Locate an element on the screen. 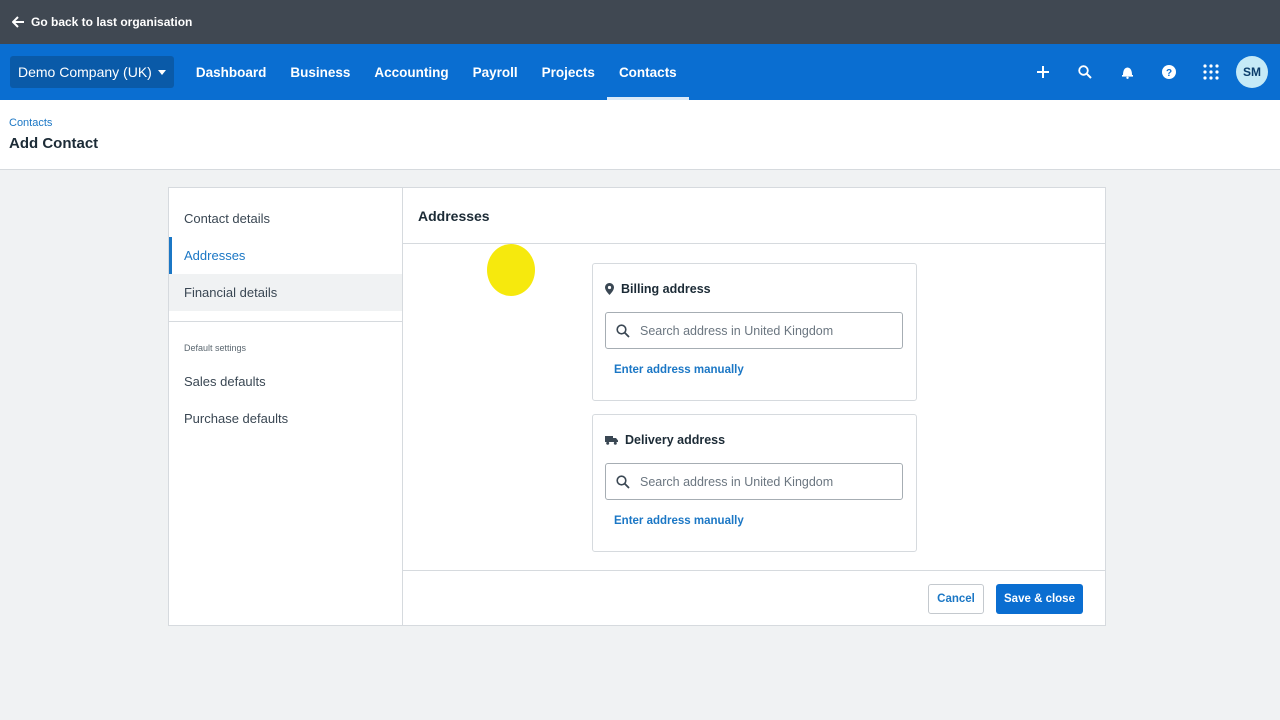 This screenshot has width=1280, height=720. user-avatar: SM is located at coordinates (1252, 72).